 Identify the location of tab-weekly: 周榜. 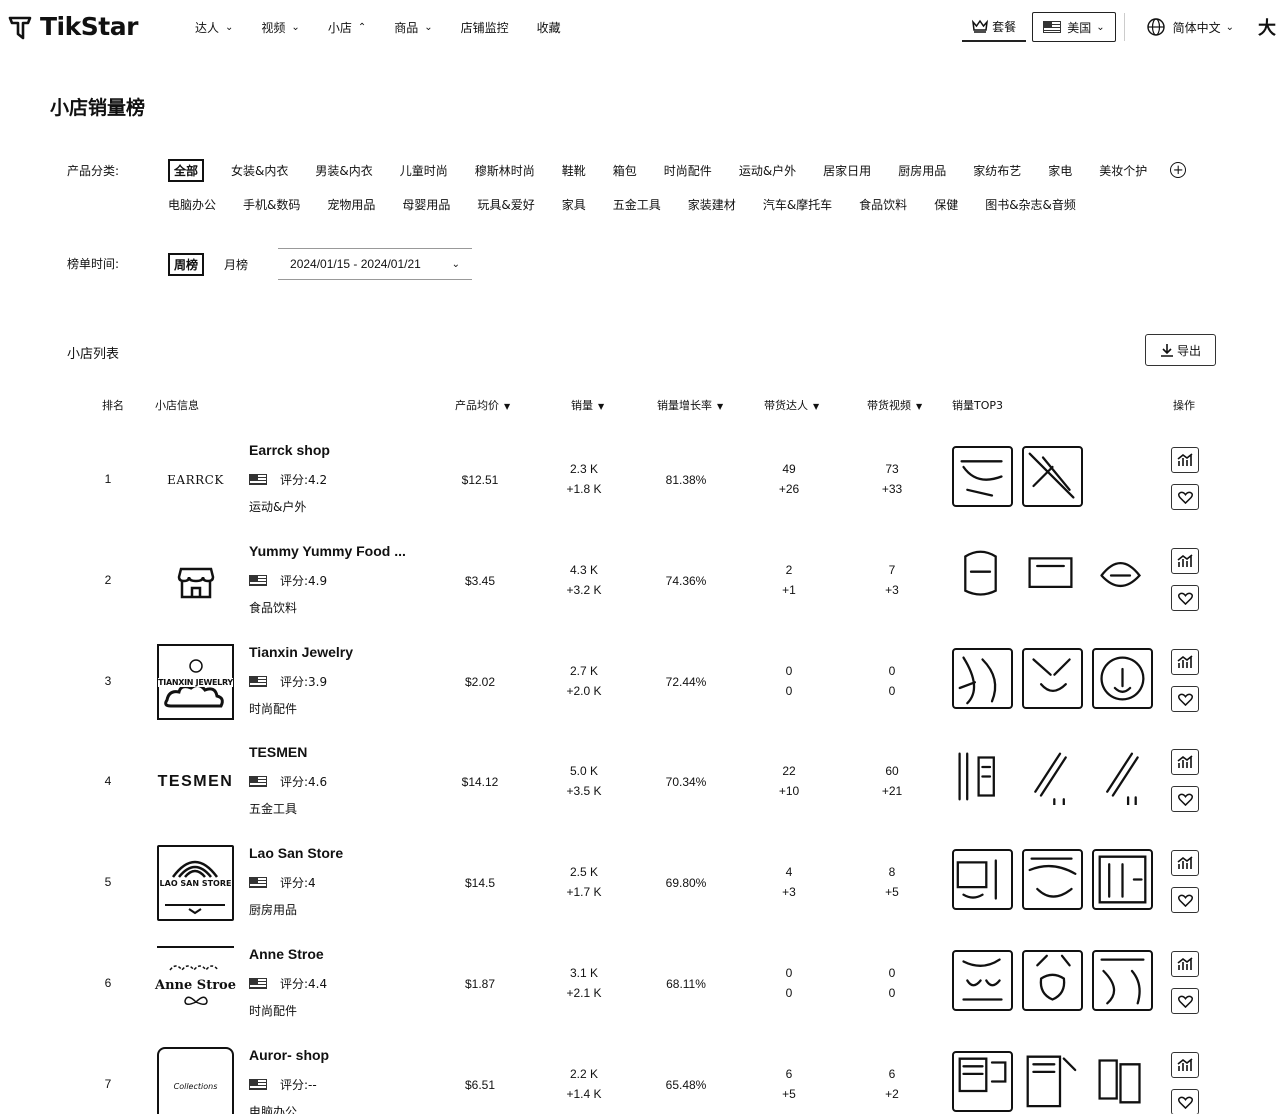
(186, 264).